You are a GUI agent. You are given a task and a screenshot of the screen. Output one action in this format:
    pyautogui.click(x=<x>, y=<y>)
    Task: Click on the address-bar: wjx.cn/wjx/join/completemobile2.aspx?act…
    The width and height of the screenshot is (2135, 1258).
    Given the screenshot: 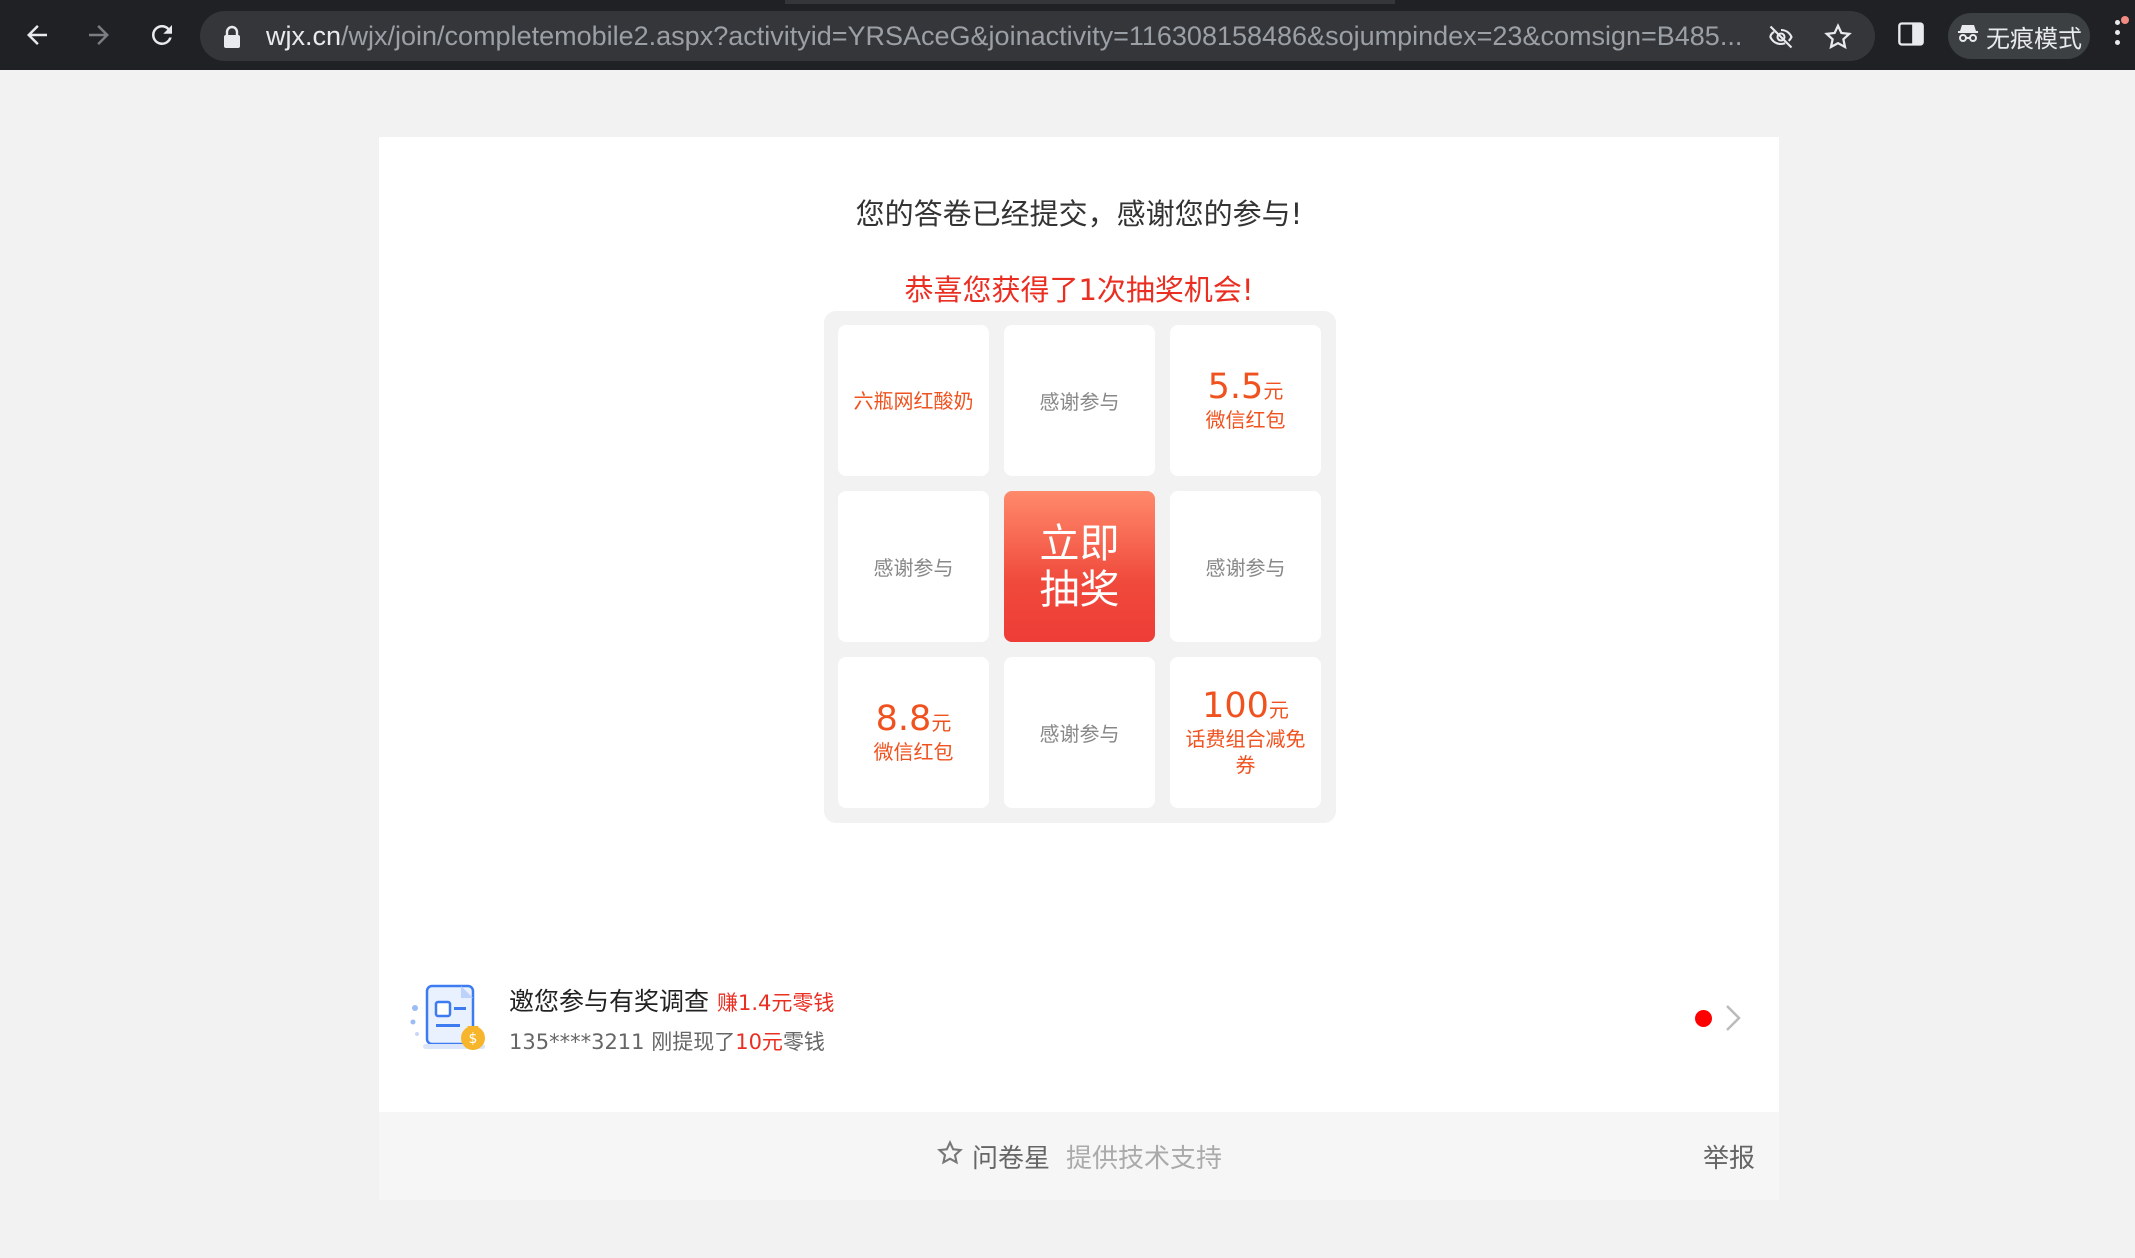 What is the action you would take?
    pyautogui.click(x=1037, y=36)
    